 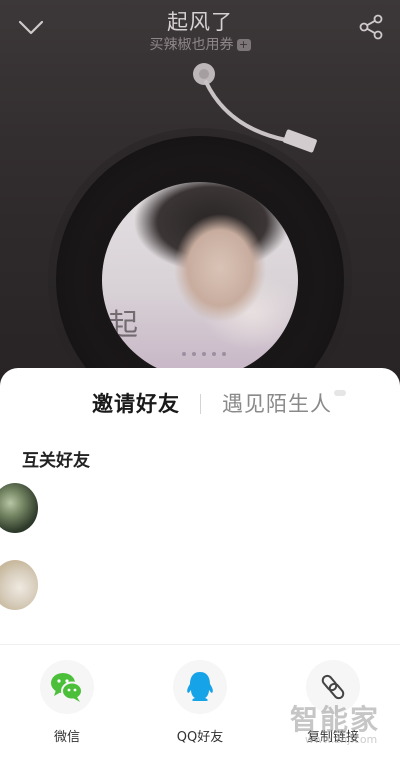 I want to click on tab-invite-friends: 邀请好友, so click(x=136, y=403).